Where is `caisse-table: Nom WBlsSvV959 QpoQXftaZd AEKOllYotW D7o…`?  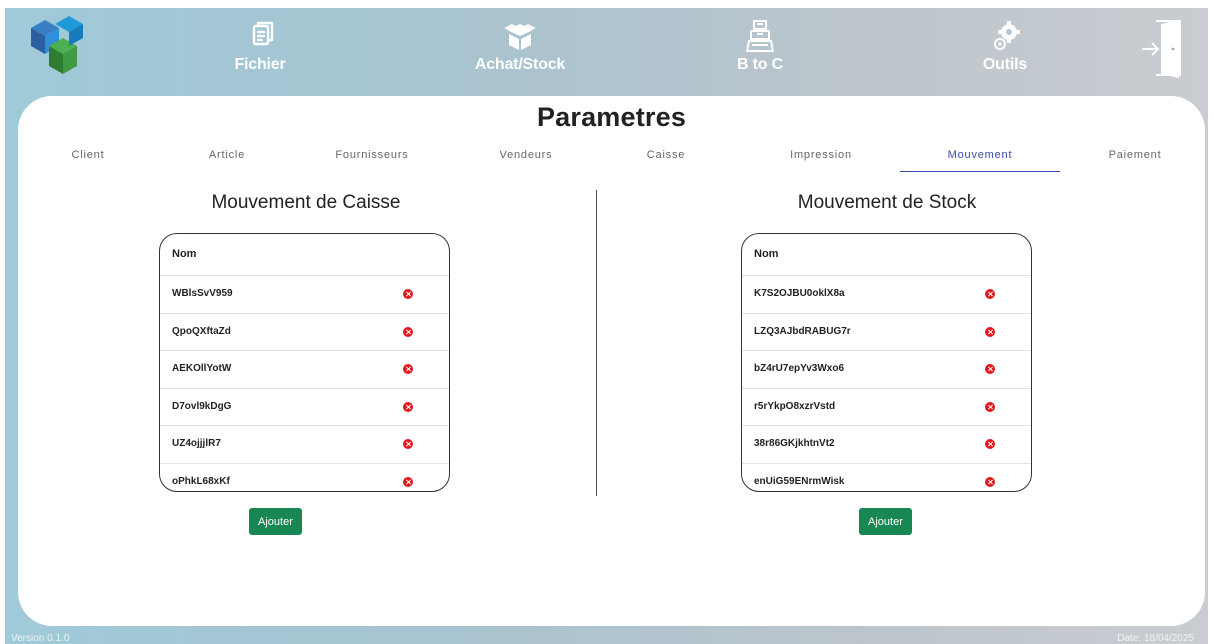 caisse-table: Nom WBlsSvV959 QpoQXftaZd AEKOllYotW D7o… is located at coordinates (304, 362).